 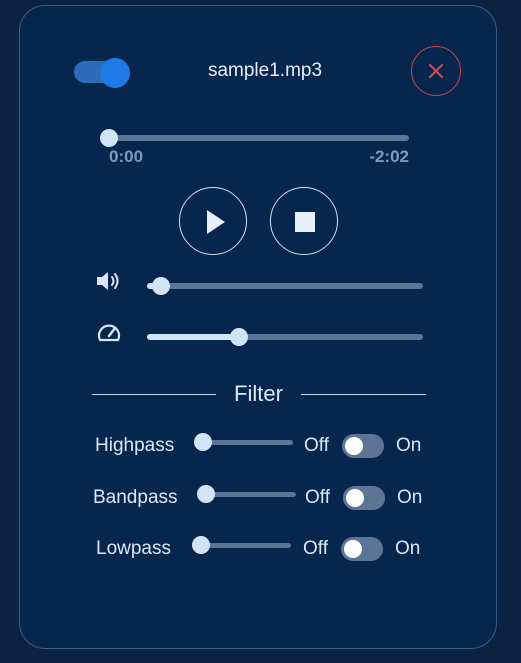 What do you see at coordinates (251, 494) in the screenshot?
I see `bandpass-slider` at bounding box center [251, 494].